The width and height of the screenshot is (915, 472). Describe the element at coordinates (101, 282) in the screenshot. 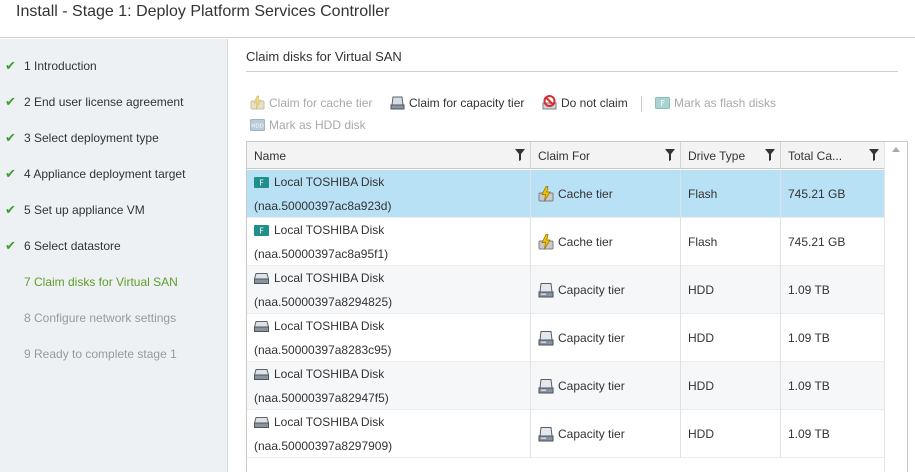

I see `step-label: 7 Claim disks for Virtual SAN` at that location.